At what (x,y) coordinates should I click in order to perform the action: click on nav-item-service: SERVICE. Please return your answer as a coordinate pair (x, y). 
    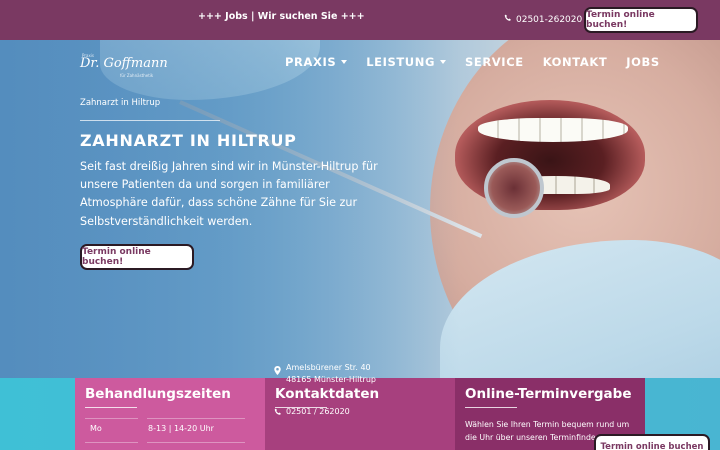
    Looking at the image, I should click on (494, 62).